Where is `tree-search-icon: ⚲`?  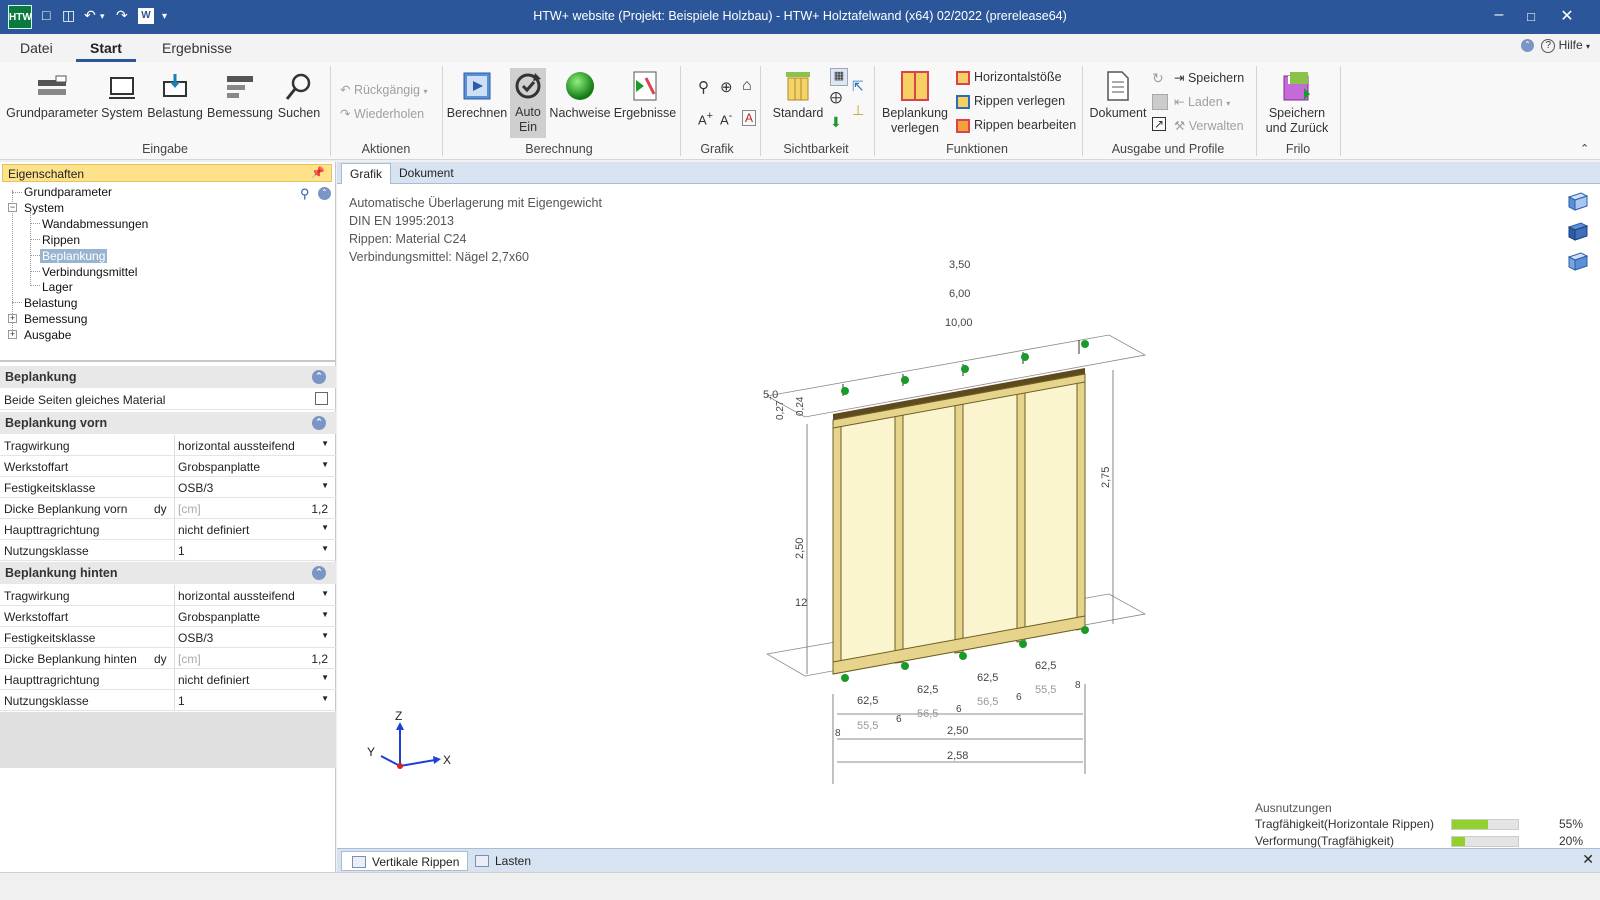 tree-search-icon: ⚲ is located at coordinates (305, 194).